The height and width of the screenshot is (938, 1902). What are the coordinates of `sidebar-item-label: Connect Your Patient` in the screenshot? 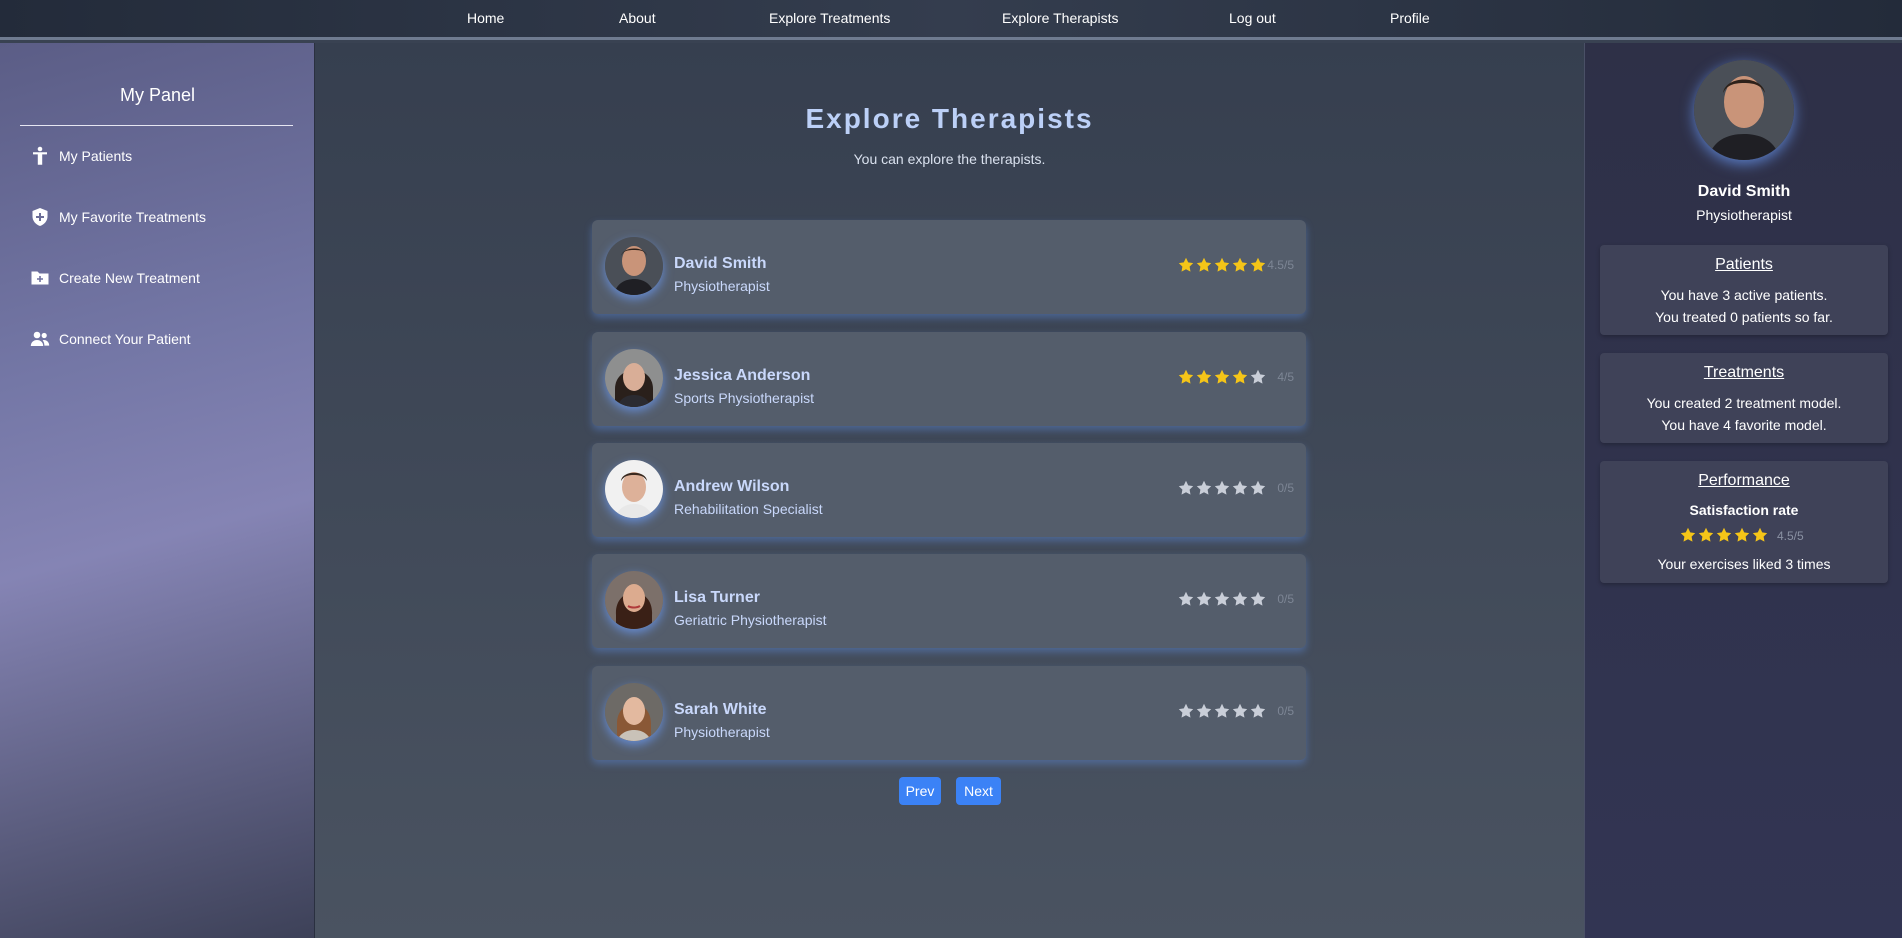 It's located at (125, 339).